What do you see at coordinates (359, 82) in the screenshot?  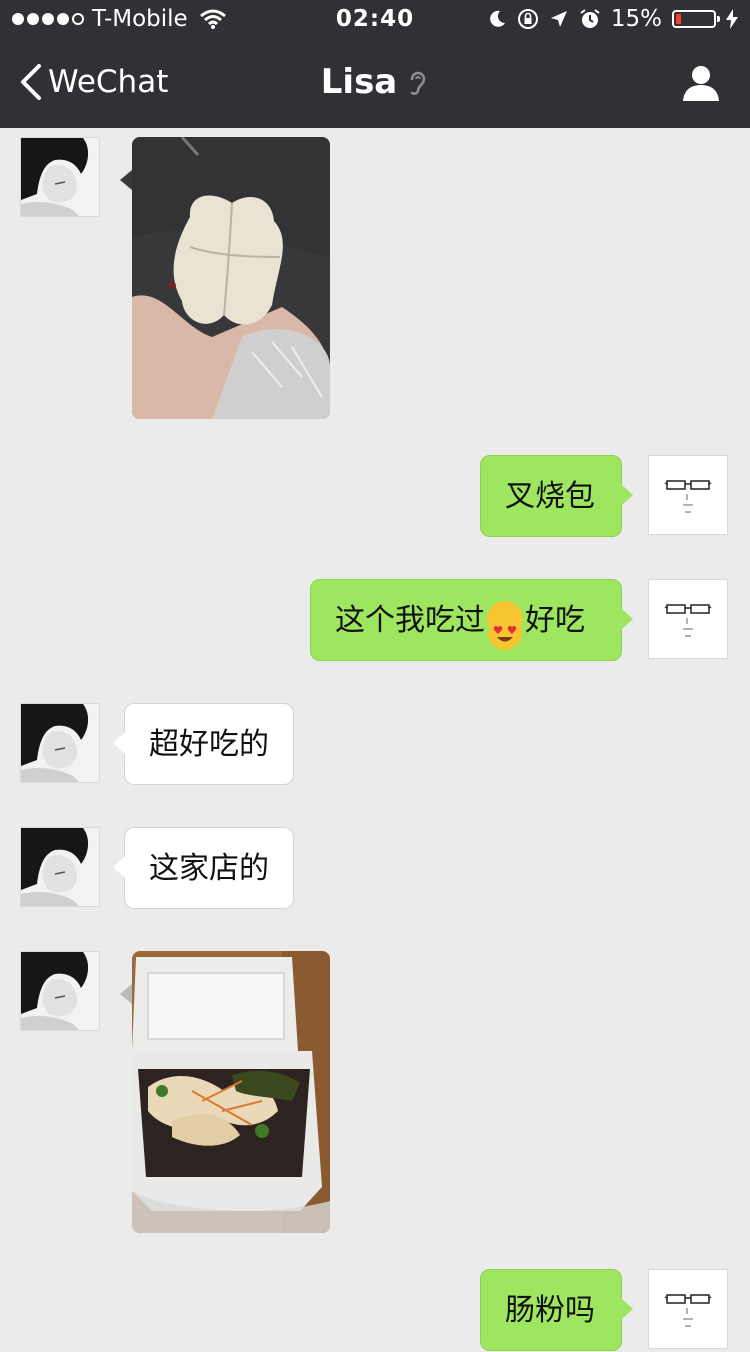 I see `contact-name: Lisa` at bounding box center [359, 82].